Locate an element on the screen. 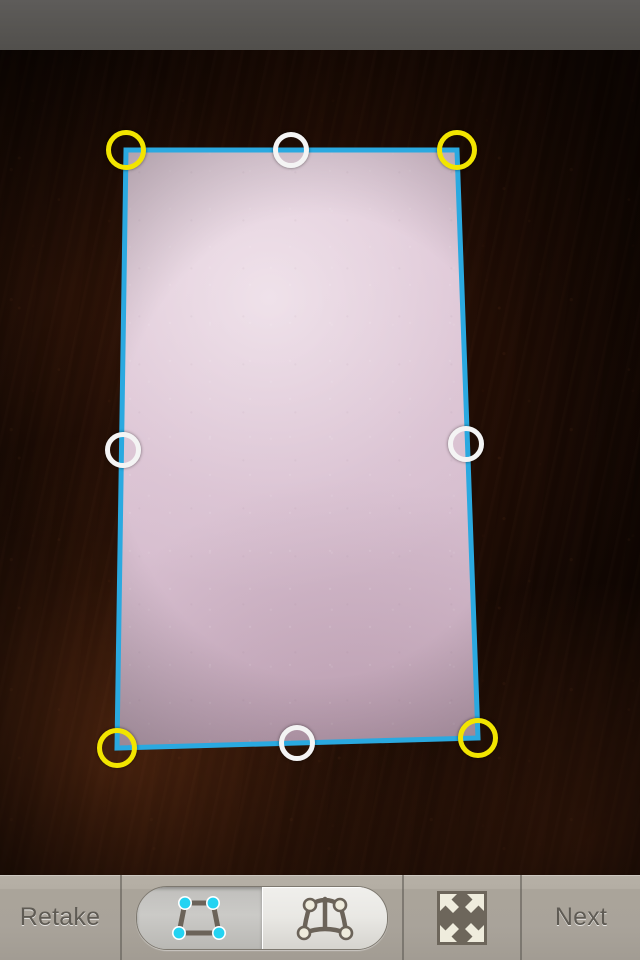 The image size is (640, 960). next-button-label: Next is located at coordinates (581, 917).